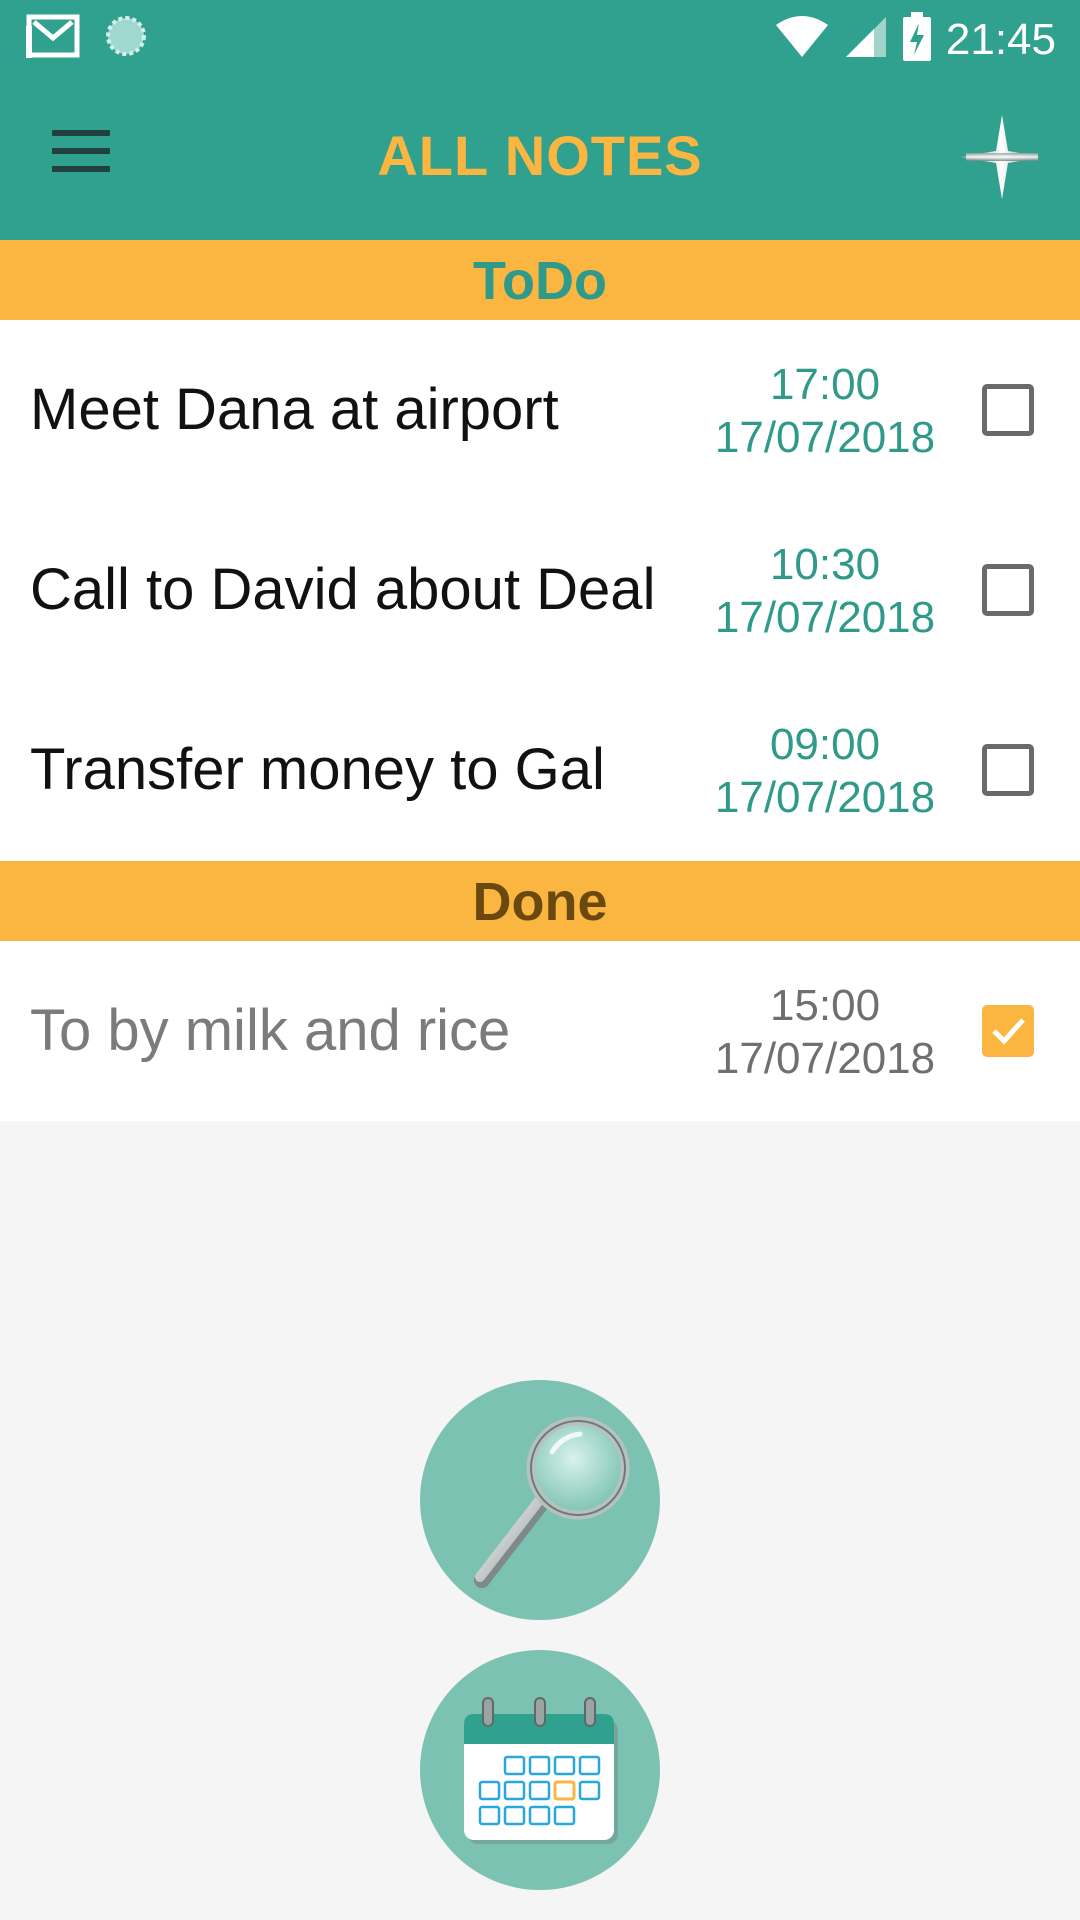 Image resolution: width=1080 pixels, height=1920 pixels. Describe the element at coordinates (825, 744) in the screenshot. I see `note-time: 09:00` at that location.